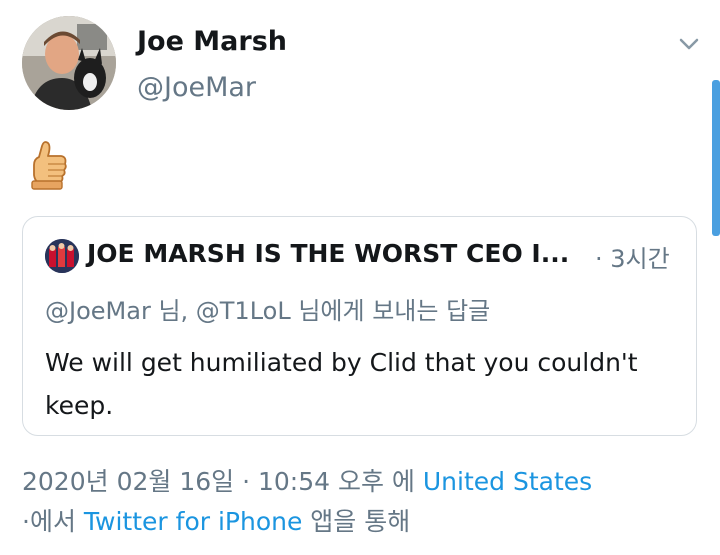 The width and height of the screenshot is (720, 555). Describe the element at coordinates (356, 521) in the screenshot. I see `source-suffix: 앱을 통해` at that location.